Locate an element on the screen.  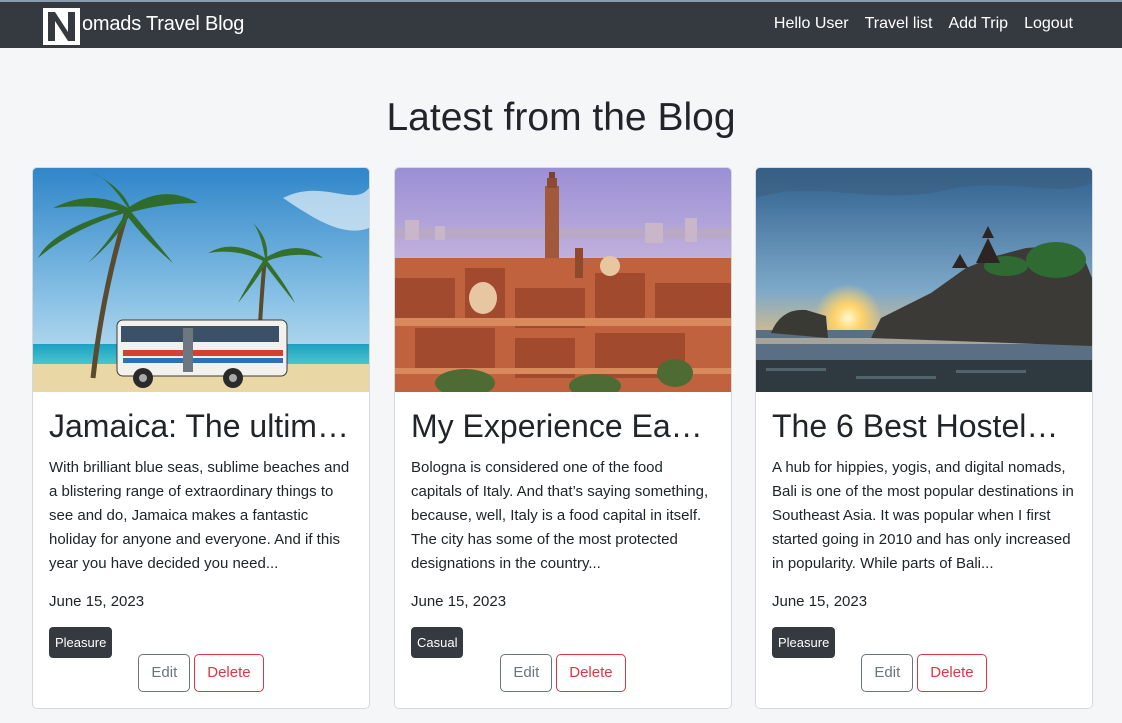
post-title: Jamaica: The ultimate travel guide is located at coordinates (199, 426).